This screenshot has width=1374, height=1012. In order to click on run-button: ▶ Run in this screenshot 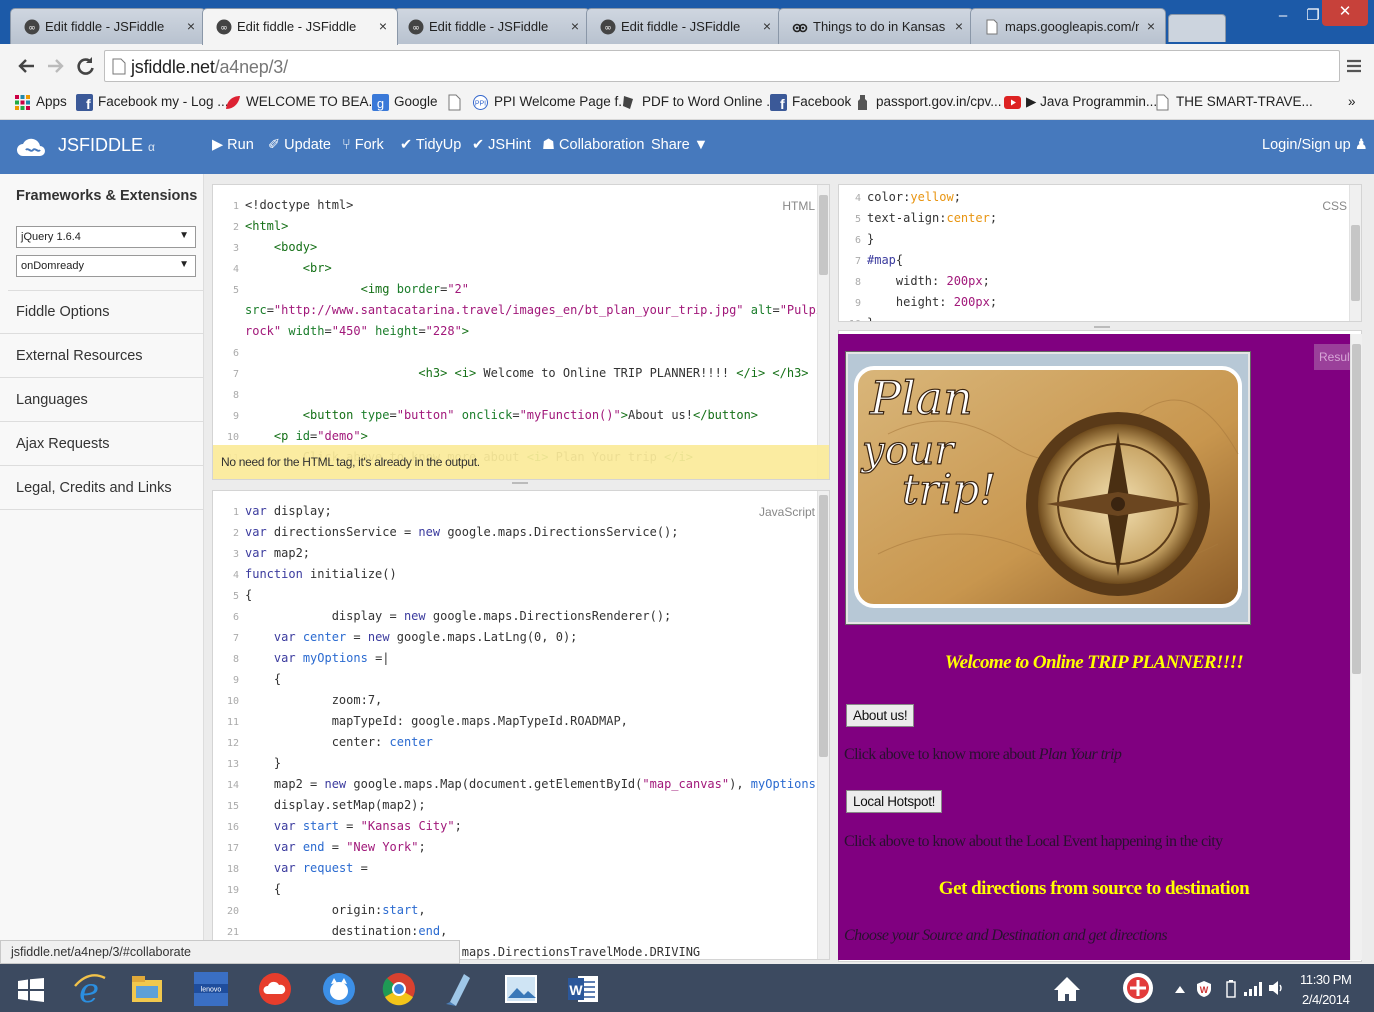, I will do `click(233, 145)`.